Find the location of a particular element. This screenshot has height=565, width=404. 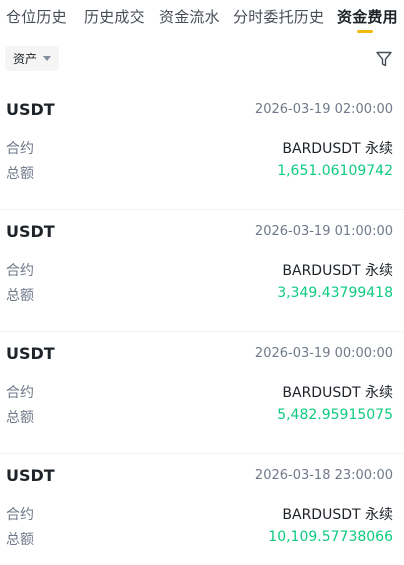

record-time: 2026-03-19 00:00:00 is located at coordinates (323, 353).